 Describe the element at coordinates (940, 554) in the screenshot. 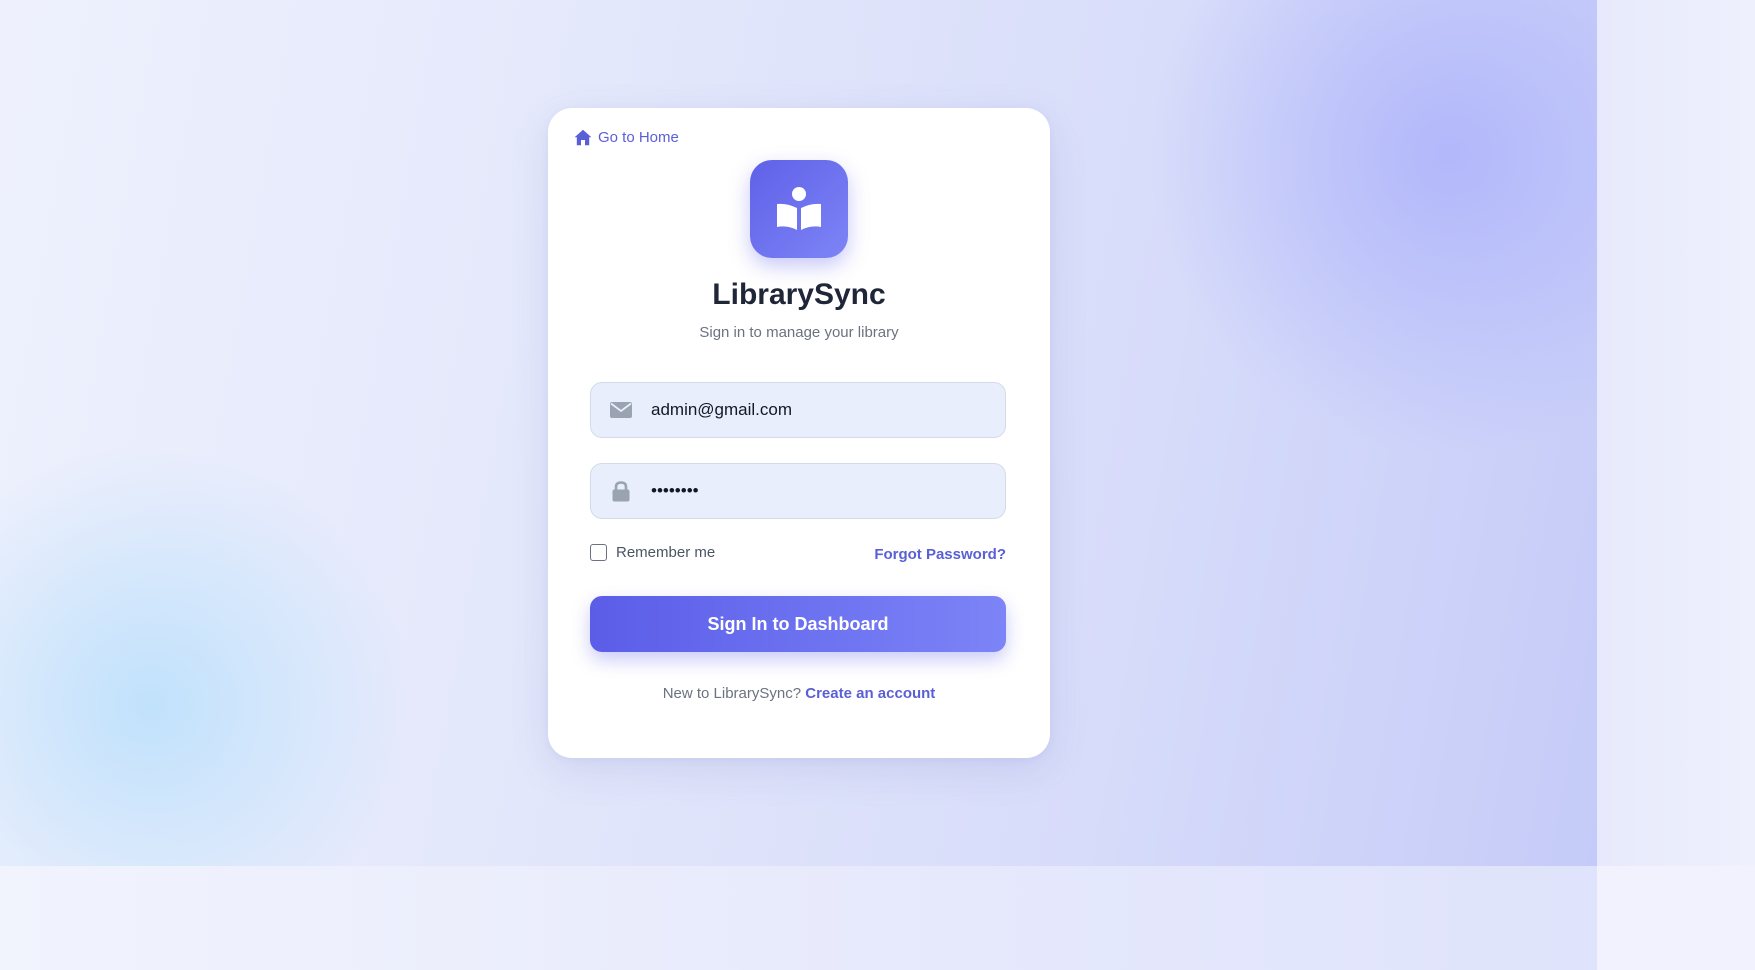

I see `forgot-password-link: Forgot Password?` at that location.